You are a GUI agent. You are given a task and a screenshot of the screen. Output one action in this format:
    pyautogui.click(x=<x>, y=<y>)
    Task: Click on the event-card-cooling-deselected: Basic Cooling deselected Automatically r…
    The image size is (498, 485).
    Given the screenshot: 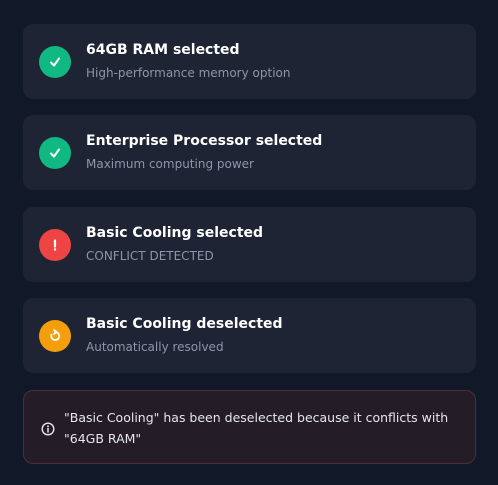 What is the action you would take?
    pyautogui.click(x=249, y=335)
    